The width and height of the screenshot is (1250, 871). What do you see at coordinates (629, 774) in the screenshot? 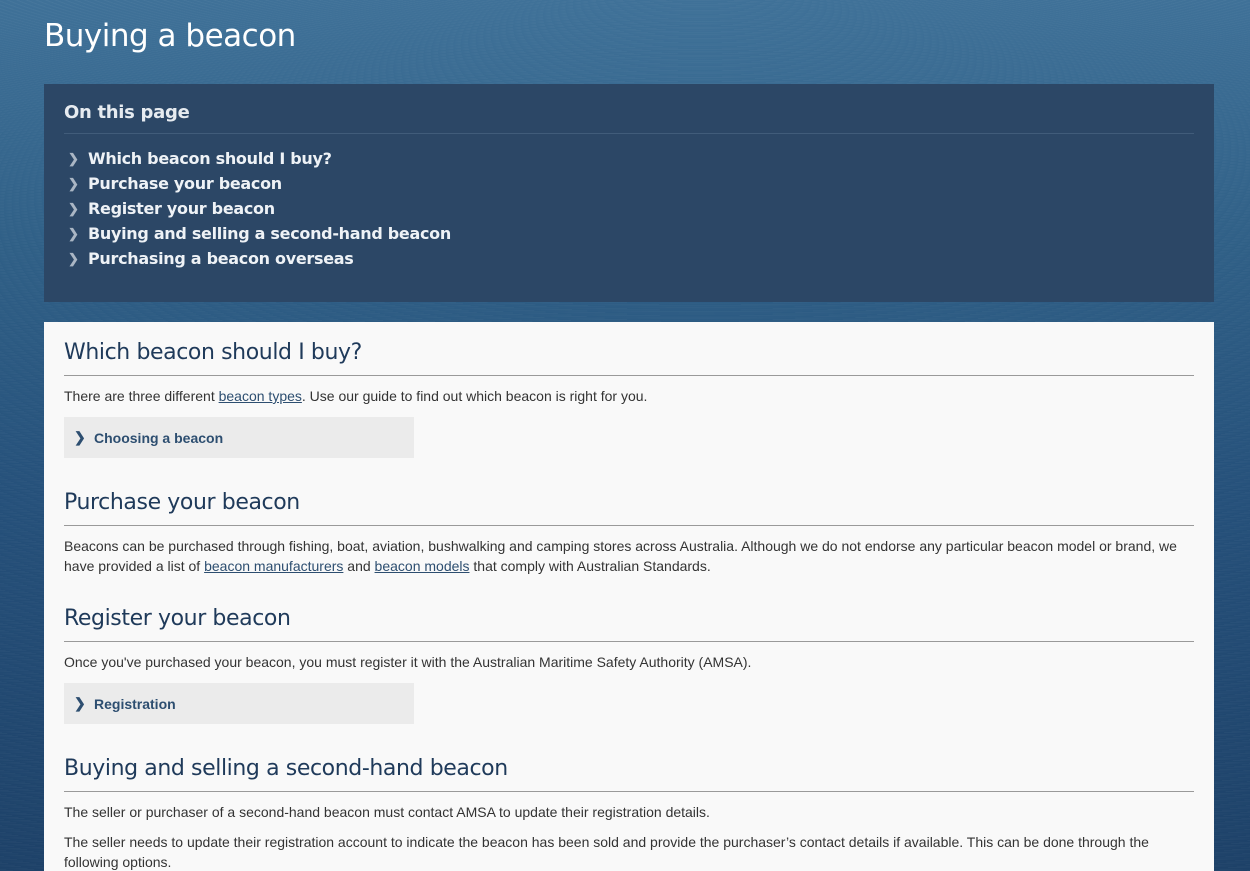
I see `section-heading: Buying and selling a second-hand beacon` at bounding box center [629, 774].